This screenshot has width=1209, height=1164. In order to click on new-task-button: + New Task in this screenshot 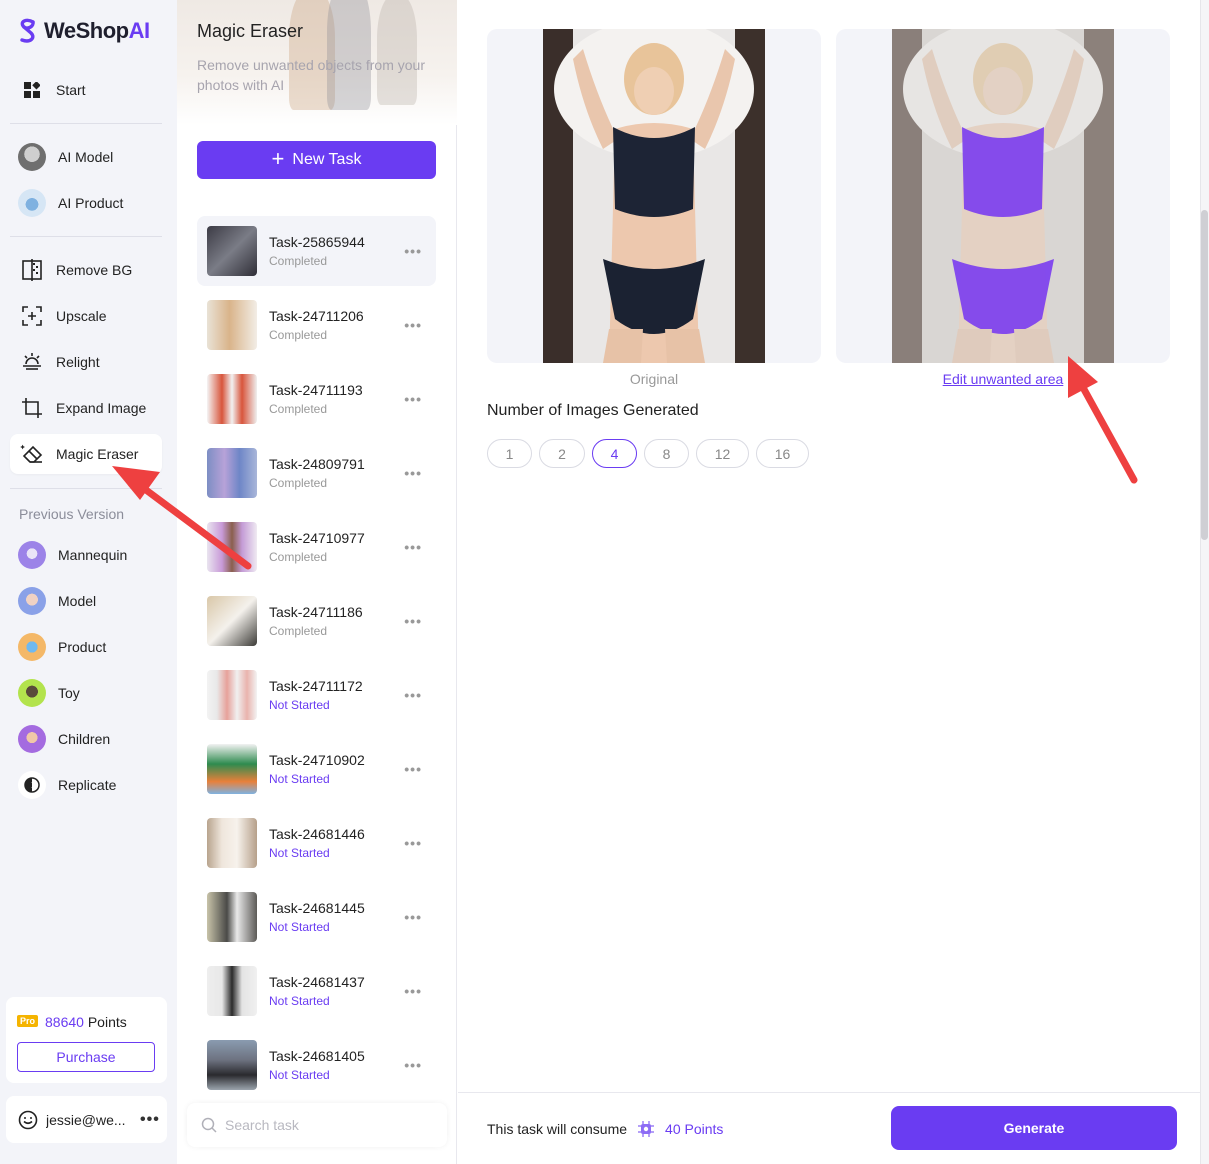, I will do `click(316, 160)`.